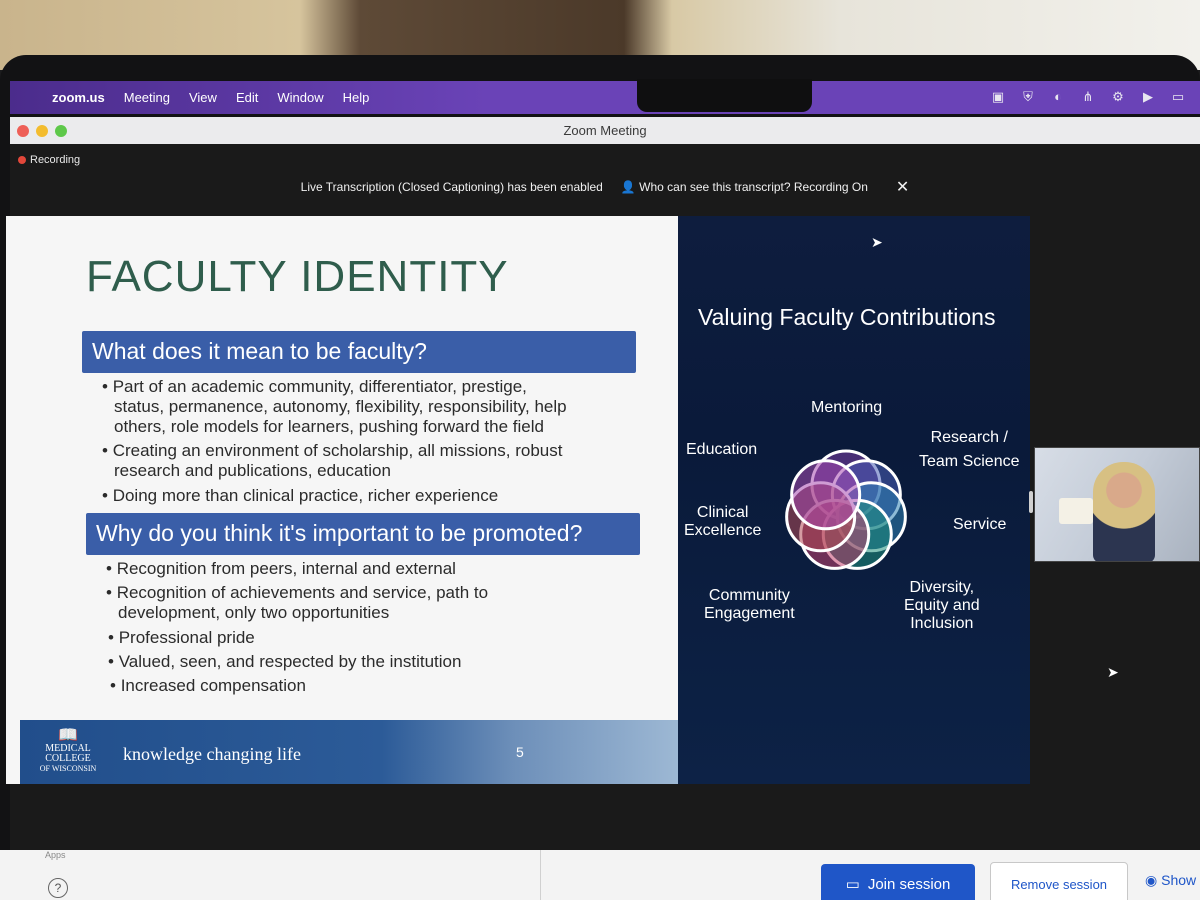 This screenshot has height=900, width=1200. I want to click on show-link: ◉ Show, so click(1170, 880).